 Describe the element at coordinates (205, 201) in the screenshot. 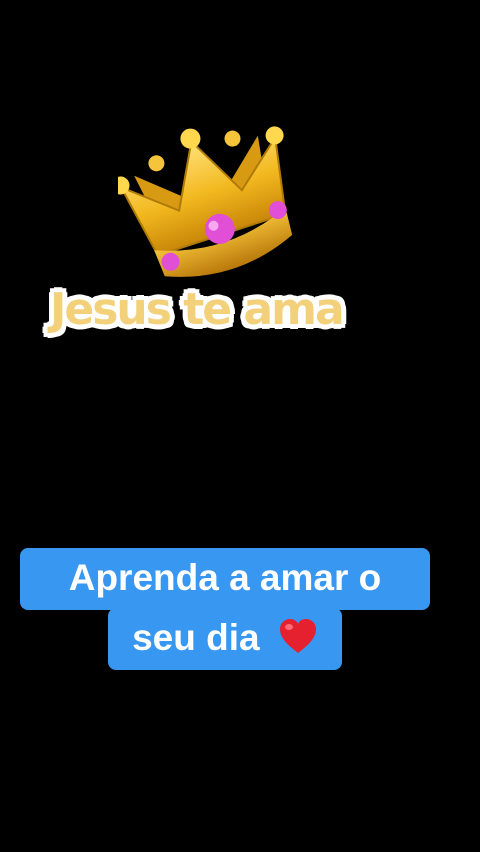

I see `crown-icon` at that location.